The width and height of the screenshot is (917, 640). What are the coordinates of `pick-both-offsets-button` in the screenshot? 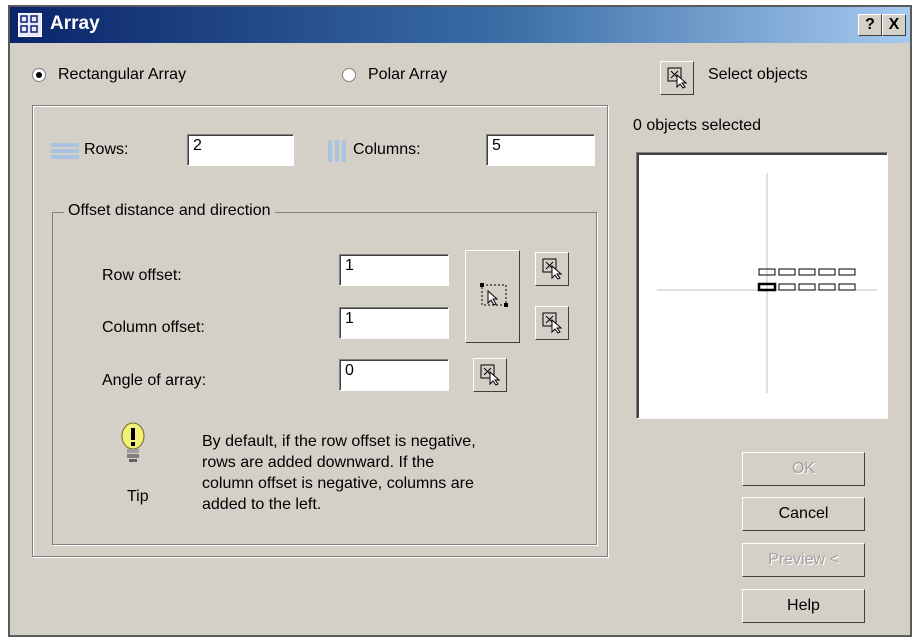 It's located at (492, 296).